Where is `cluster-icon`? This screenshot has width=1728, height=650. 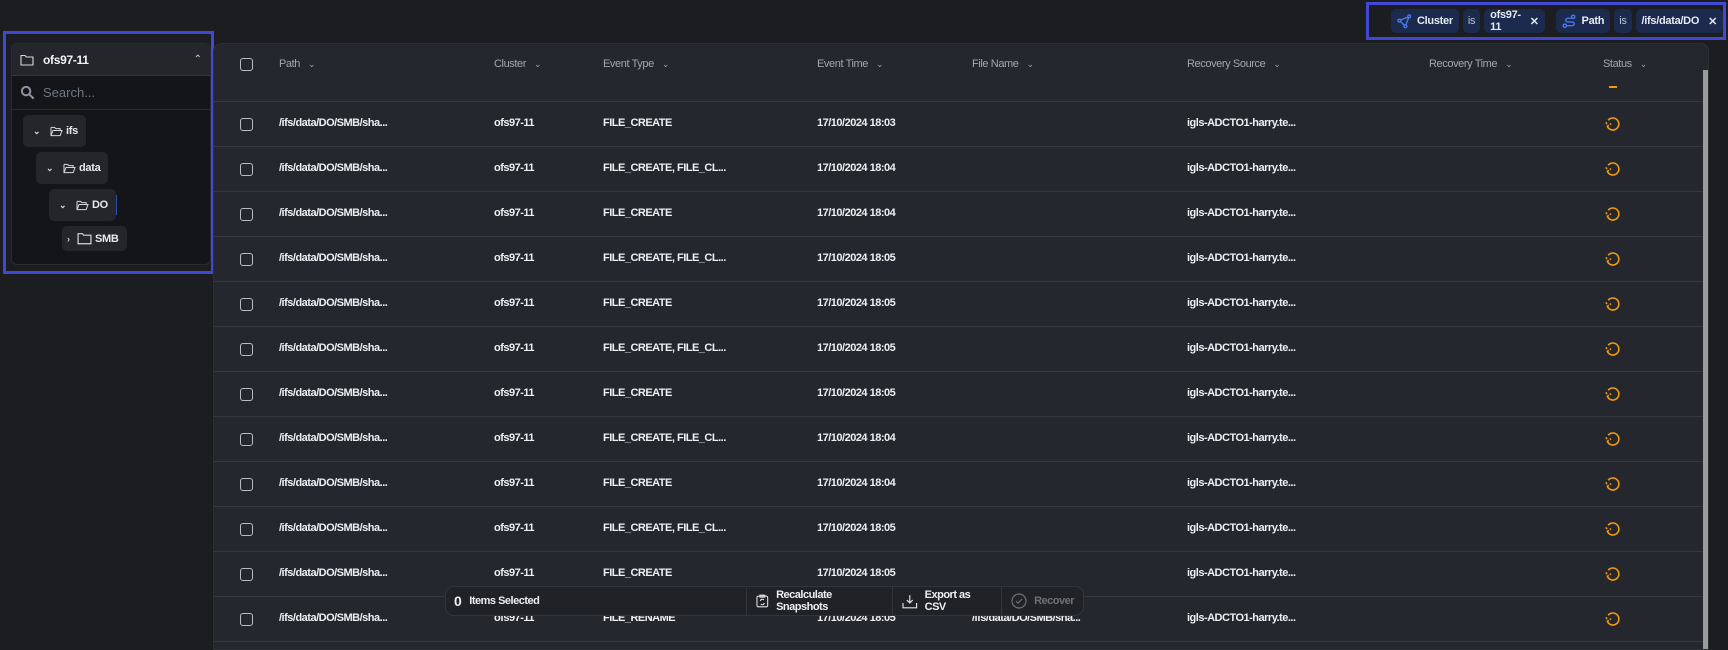 cluster-icon is located at coordinates (1404, 20).